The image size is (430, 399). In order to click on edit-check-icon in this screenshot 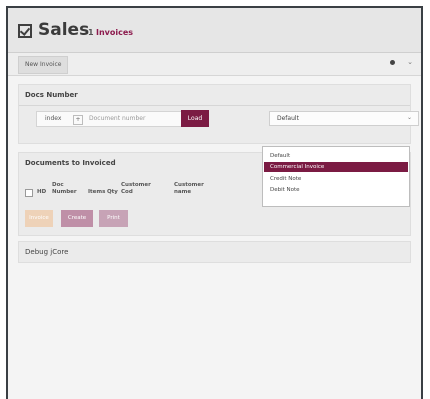, I will do `click(25, 31)`.